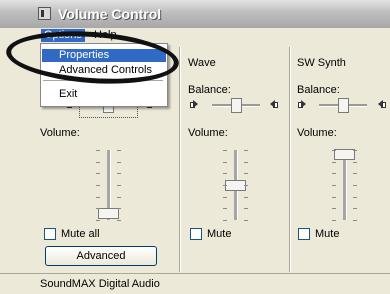 The image size is (390, 294). I want to click on wave-mute-checkbox, so click(196, 234).